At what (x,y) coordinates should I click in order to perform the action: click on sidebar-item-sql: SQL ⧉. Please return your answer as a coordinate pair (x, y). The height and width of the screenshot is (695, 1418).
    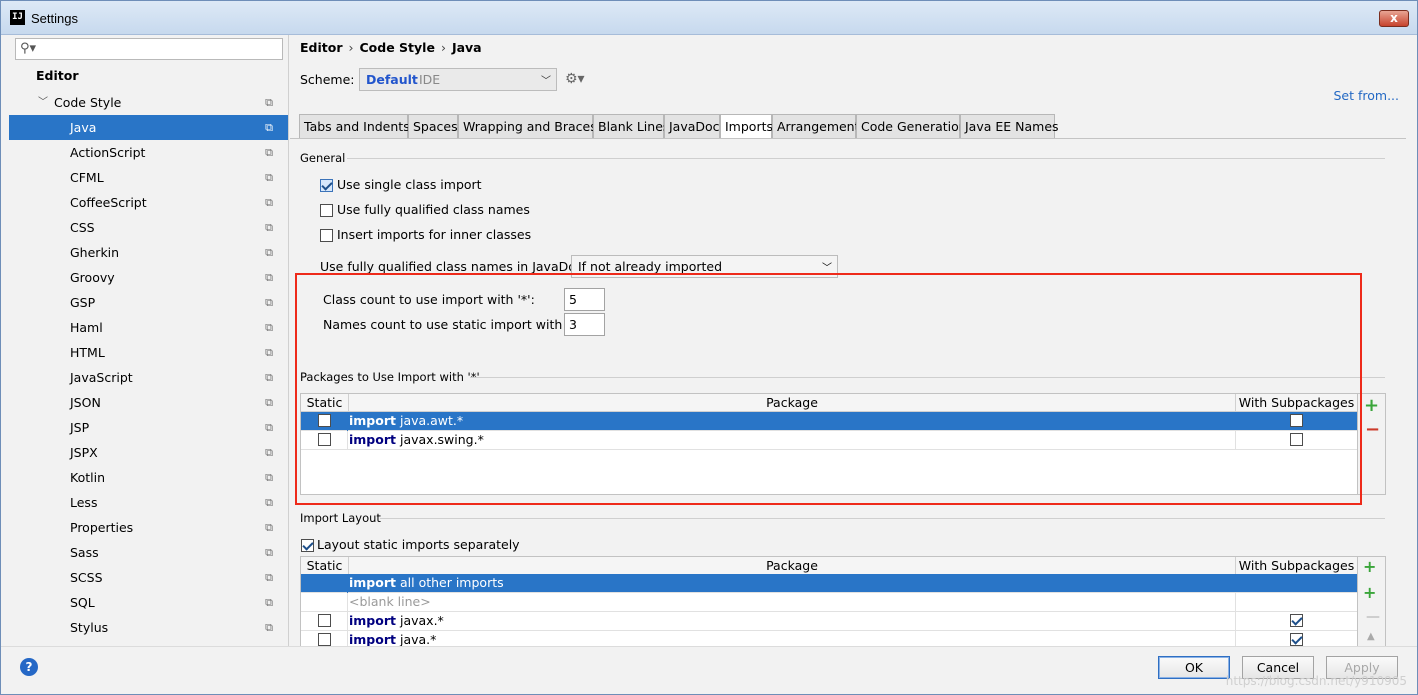
    Looking at the image, I should click on (148, 602).